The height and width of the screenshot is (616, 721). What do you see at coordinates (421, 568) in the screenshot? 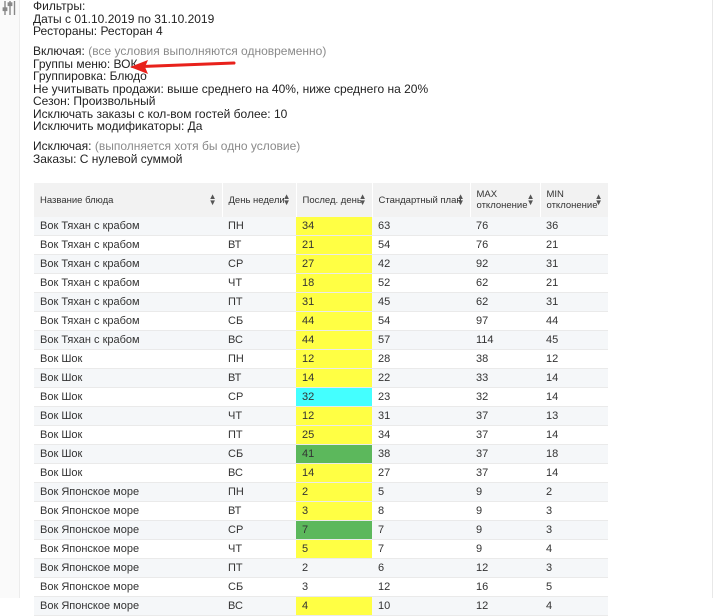
I see `cell-standard-plan: 6` at bounding box center [421, 568].